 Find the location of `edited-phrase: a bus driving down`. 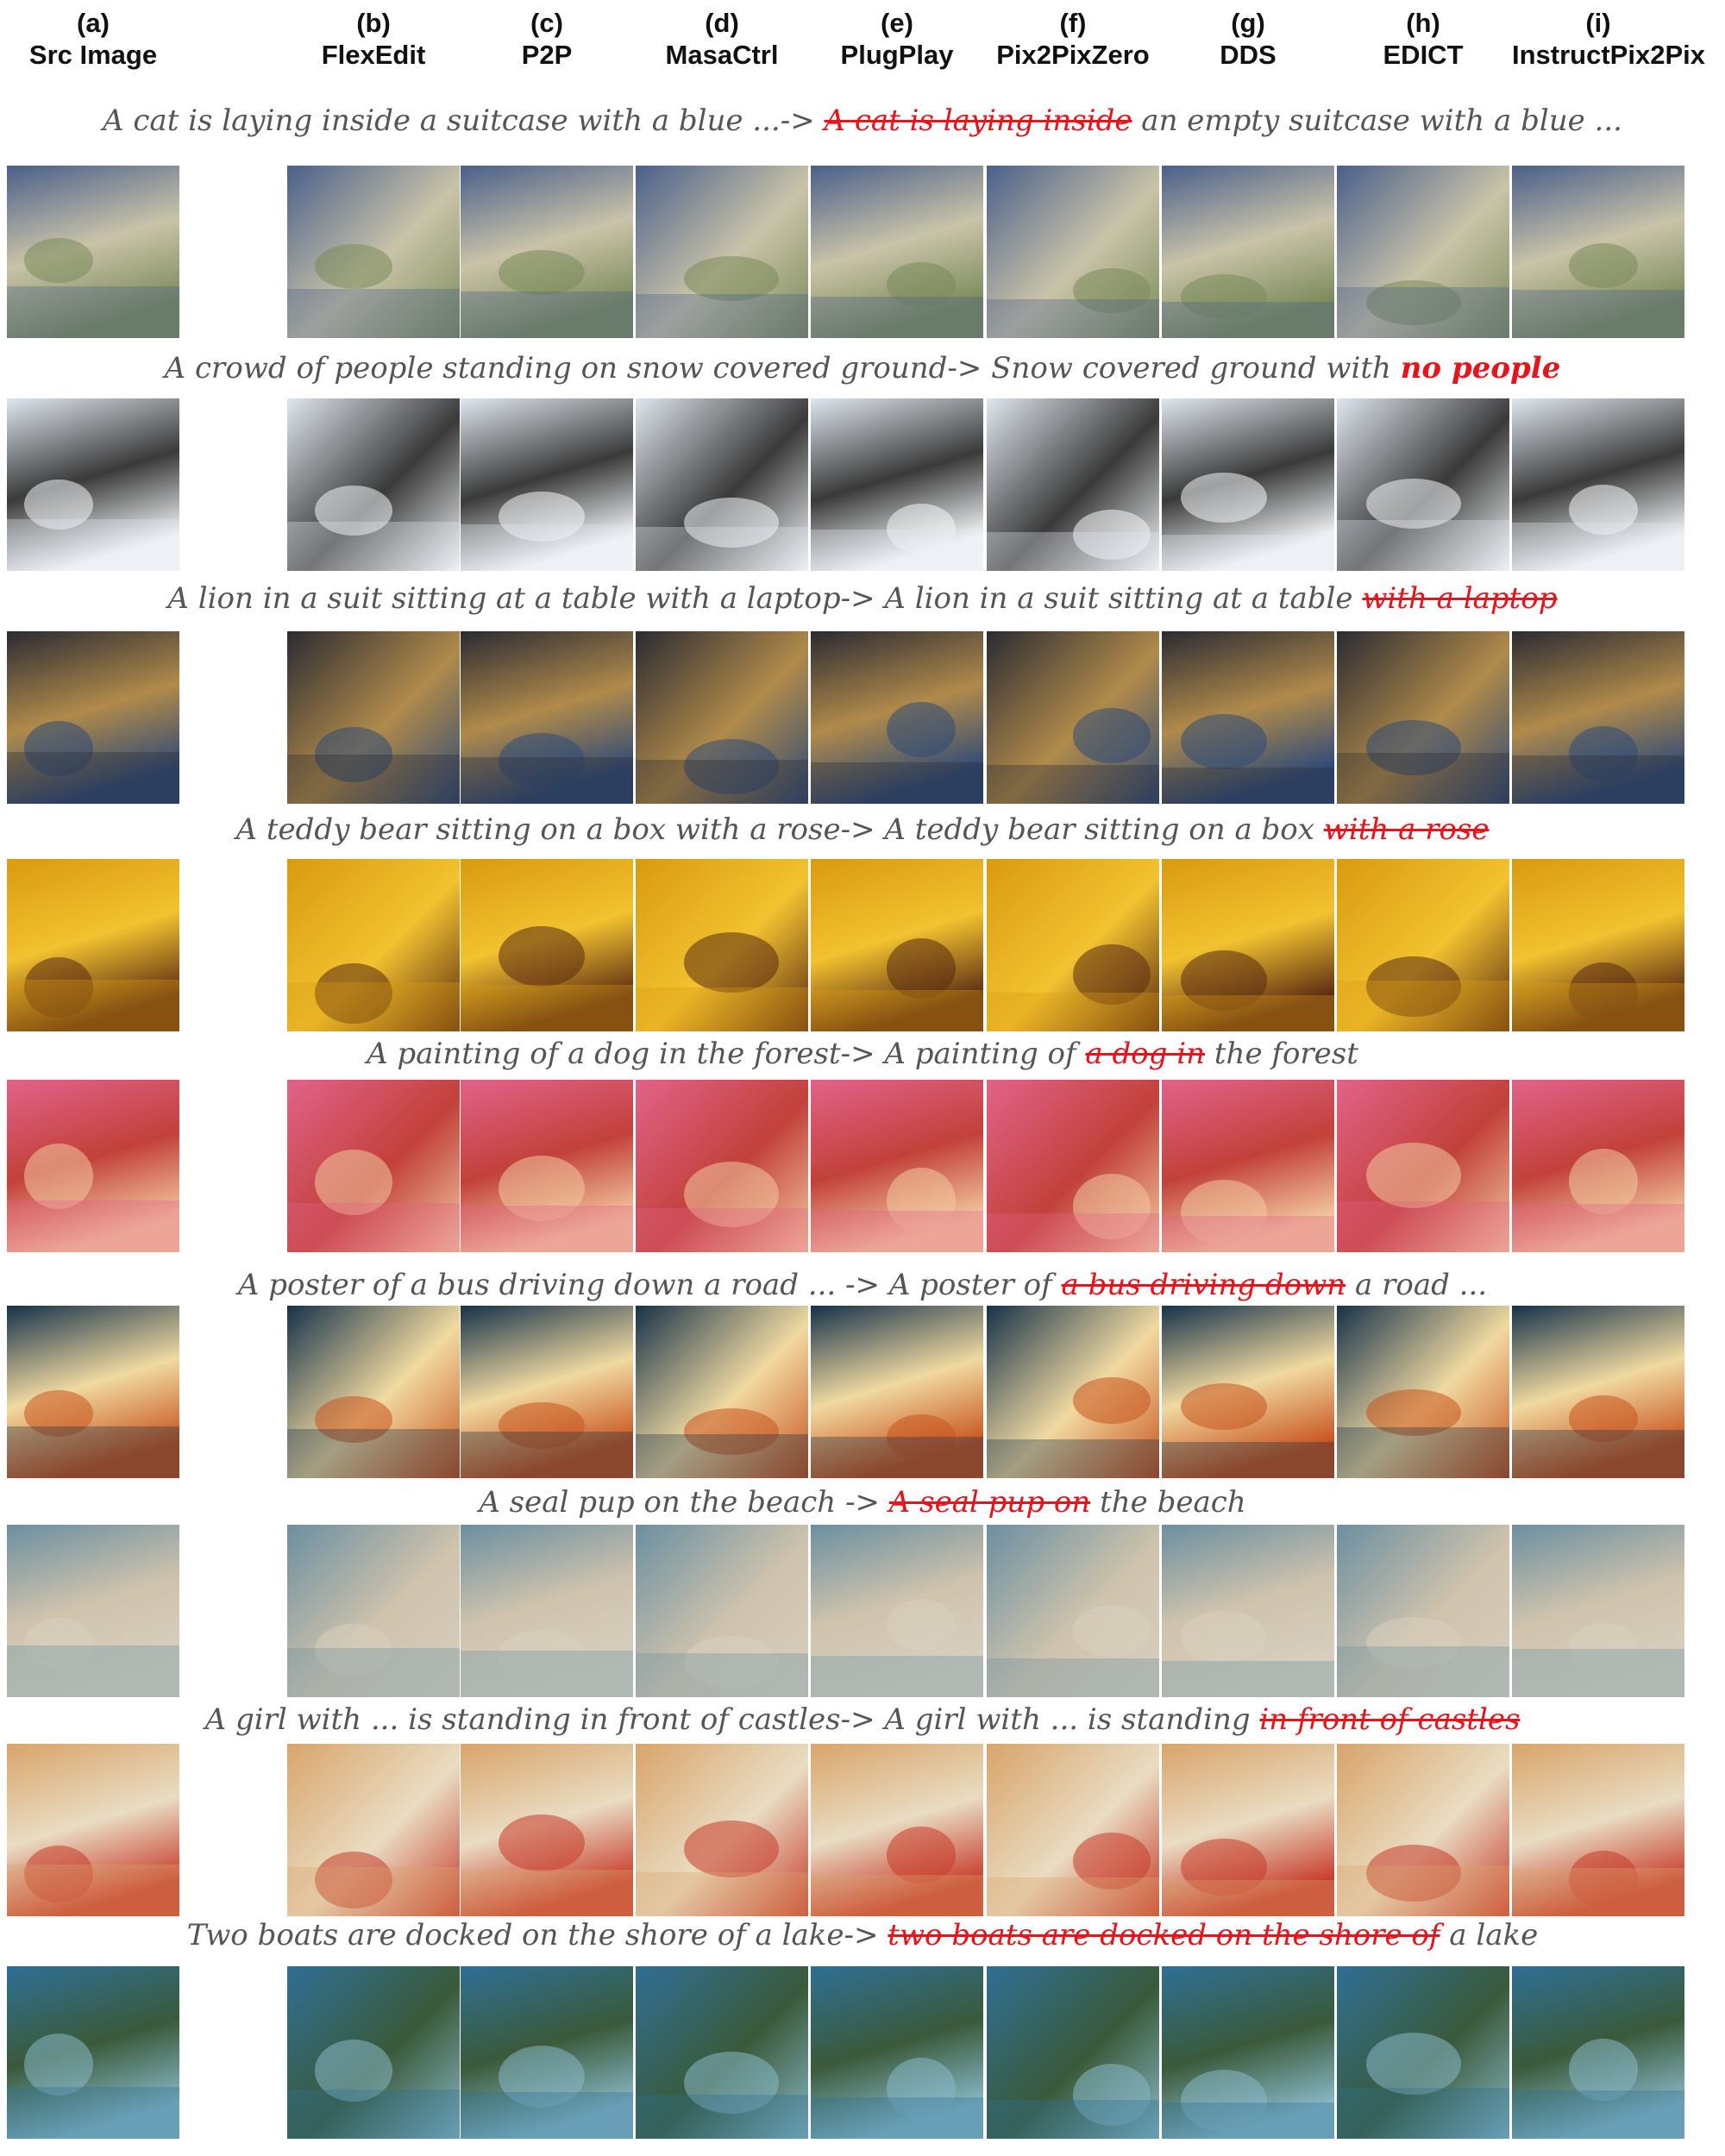

edited-phrase: a bus driving down is located at coordinates (1203, 1285).